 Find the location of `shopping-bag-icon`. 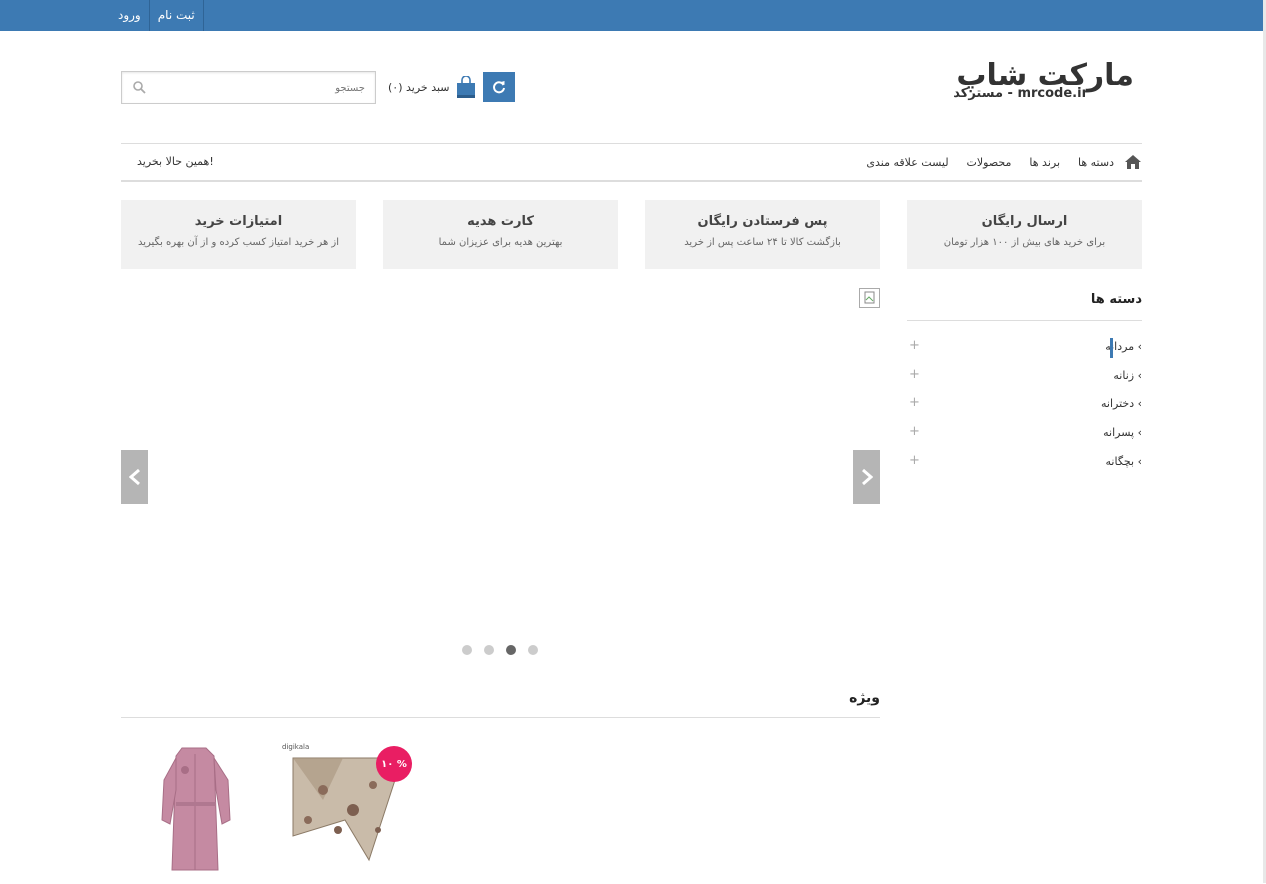

shopping-bag-icon is located at coordinates (465, 87).